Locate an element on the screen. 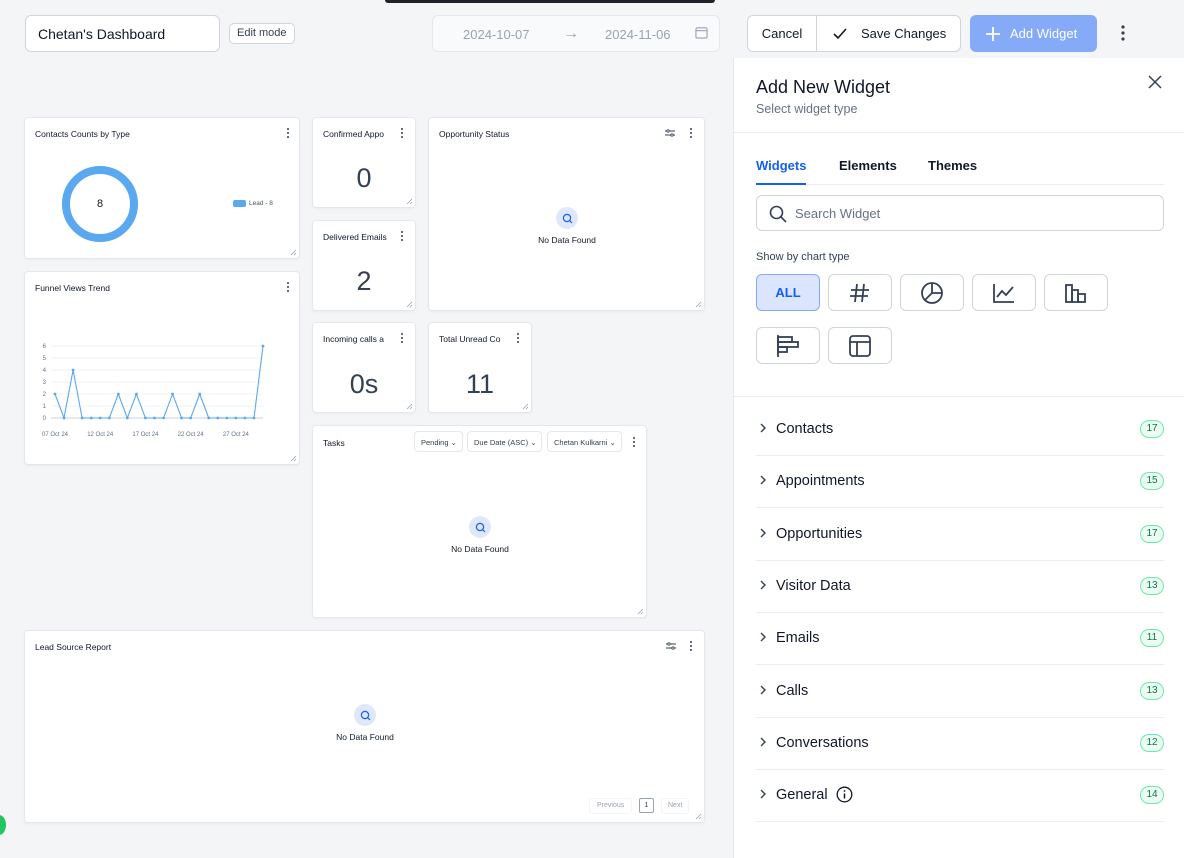 The image size is (1184, 858). category-opportunities: Opportunities 17 is located at coordinates (960, 535).